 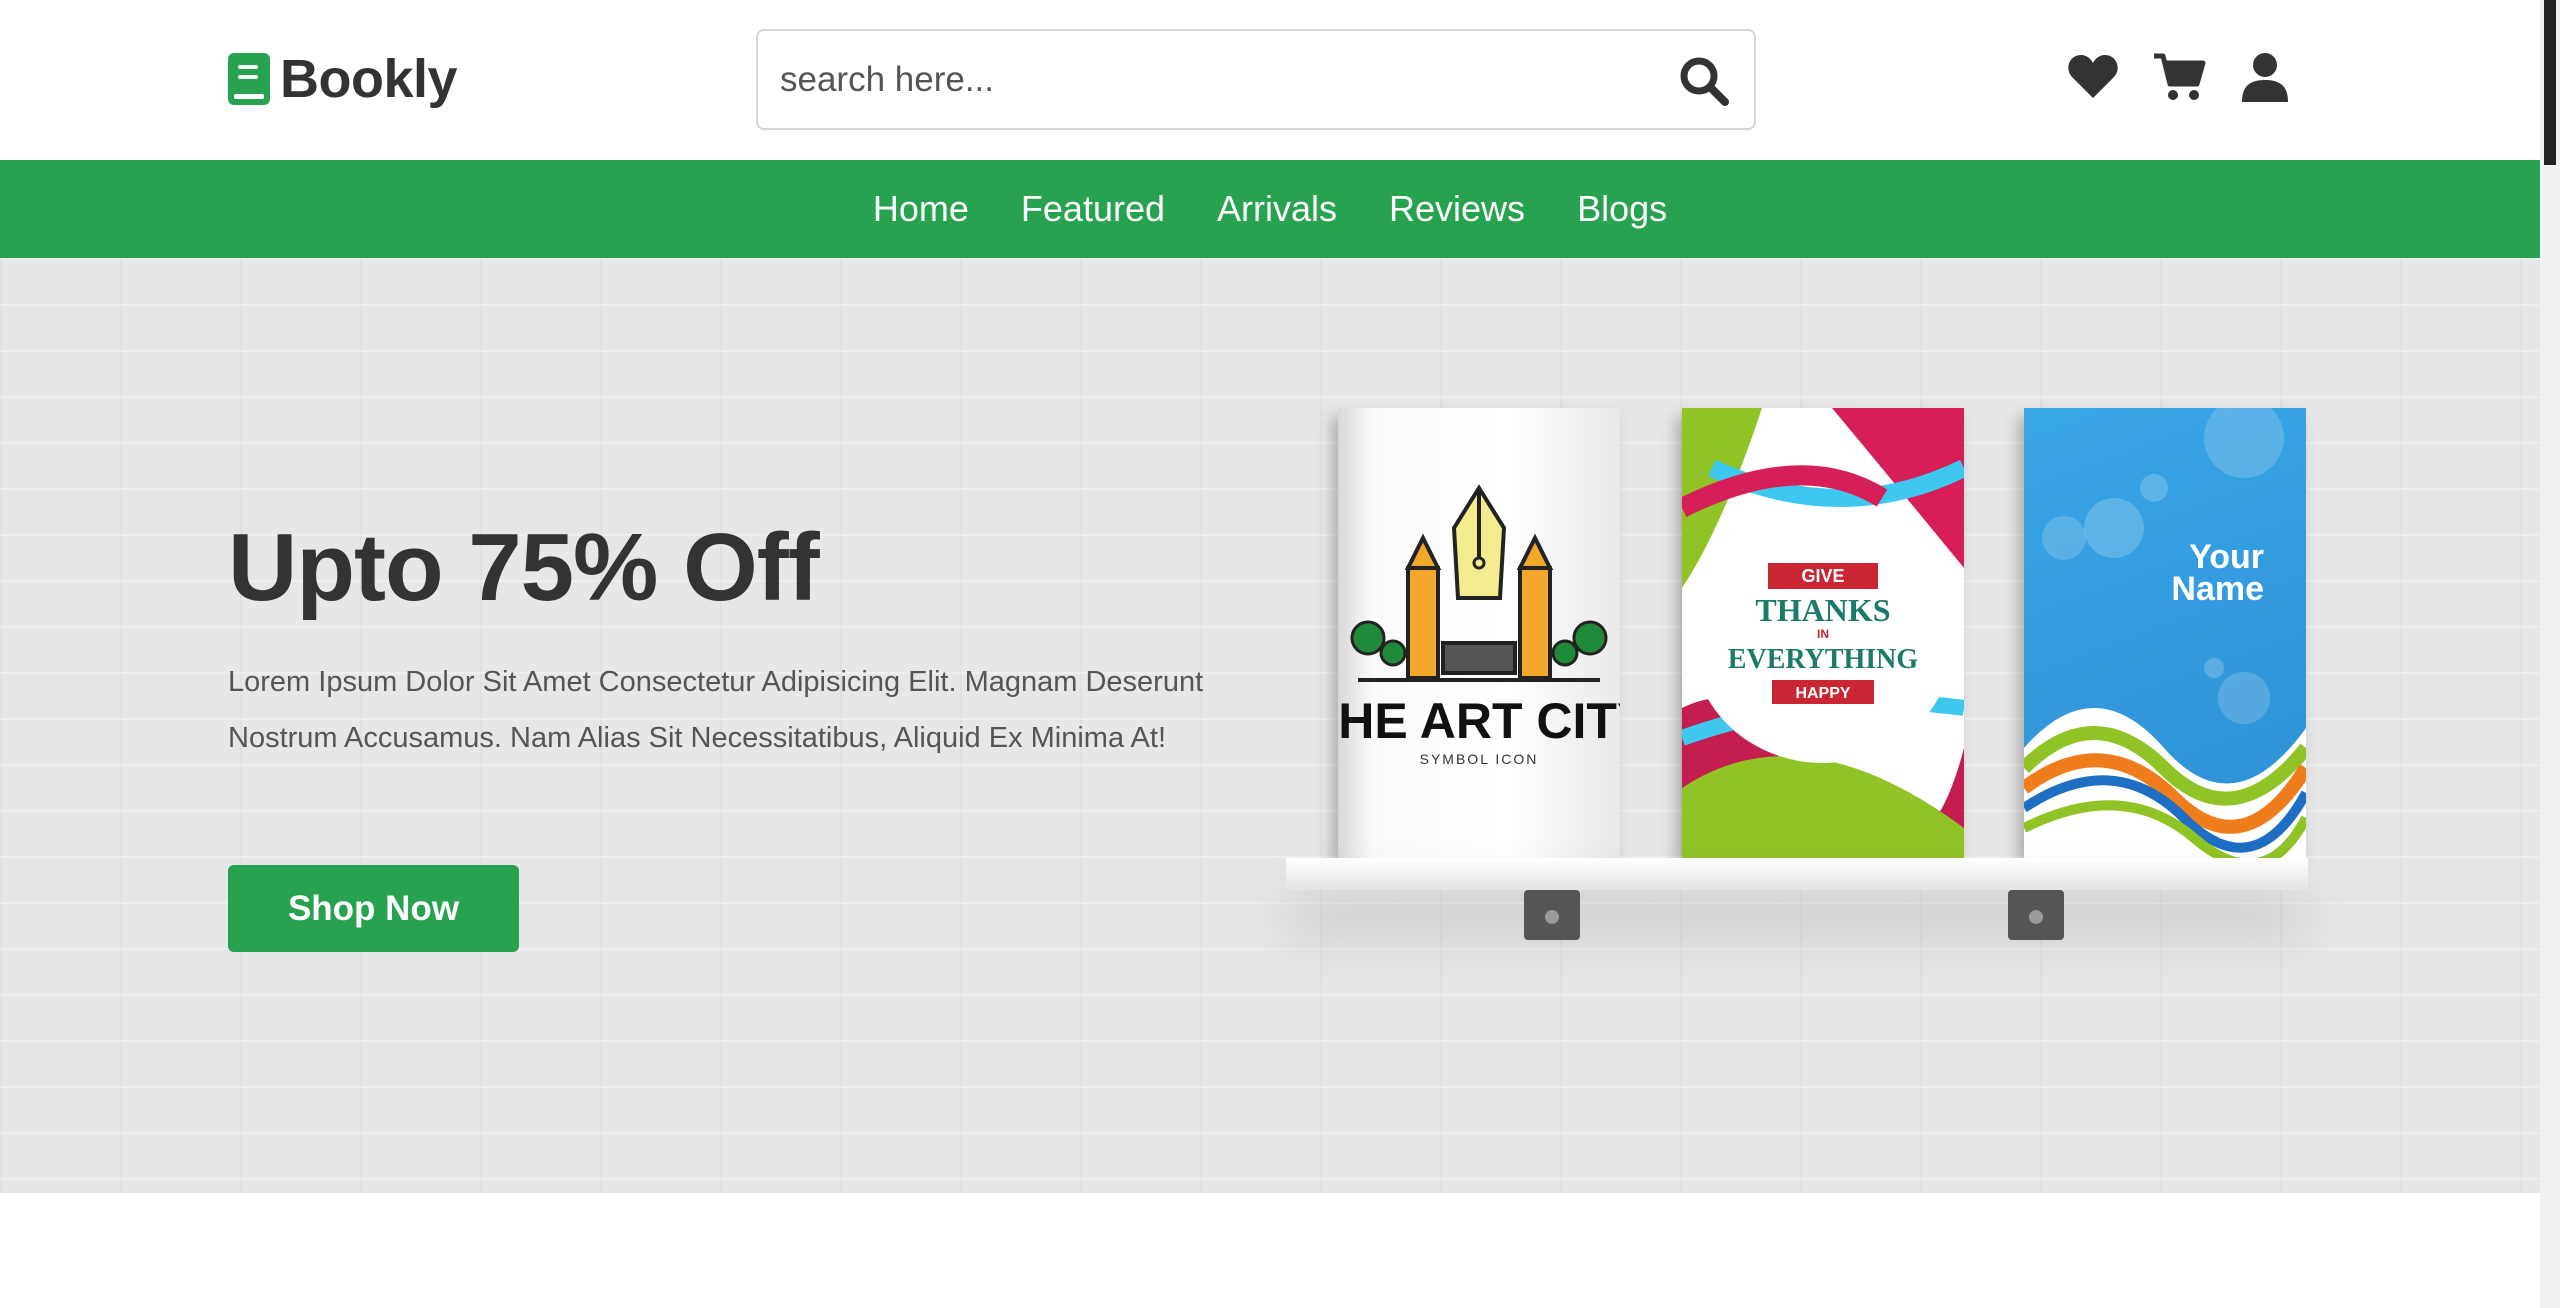 What do you see at coordinates (1479, 759) in the screenshot?
I see `book1-subtitle: SYMBOL ICON` at bounding box center [1479, 759].